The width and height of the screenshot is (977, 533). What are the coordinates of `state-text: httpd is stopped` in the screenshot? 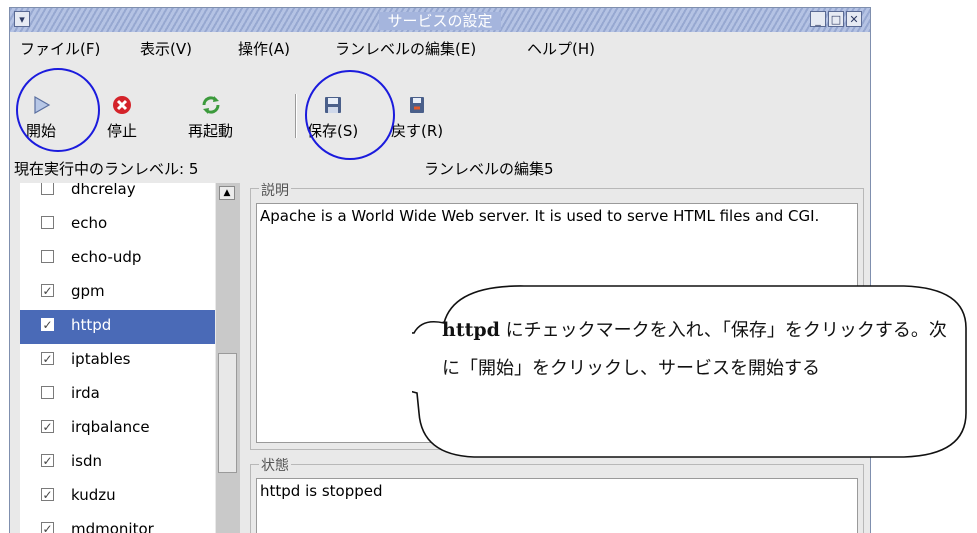 It's located at (557, 505).